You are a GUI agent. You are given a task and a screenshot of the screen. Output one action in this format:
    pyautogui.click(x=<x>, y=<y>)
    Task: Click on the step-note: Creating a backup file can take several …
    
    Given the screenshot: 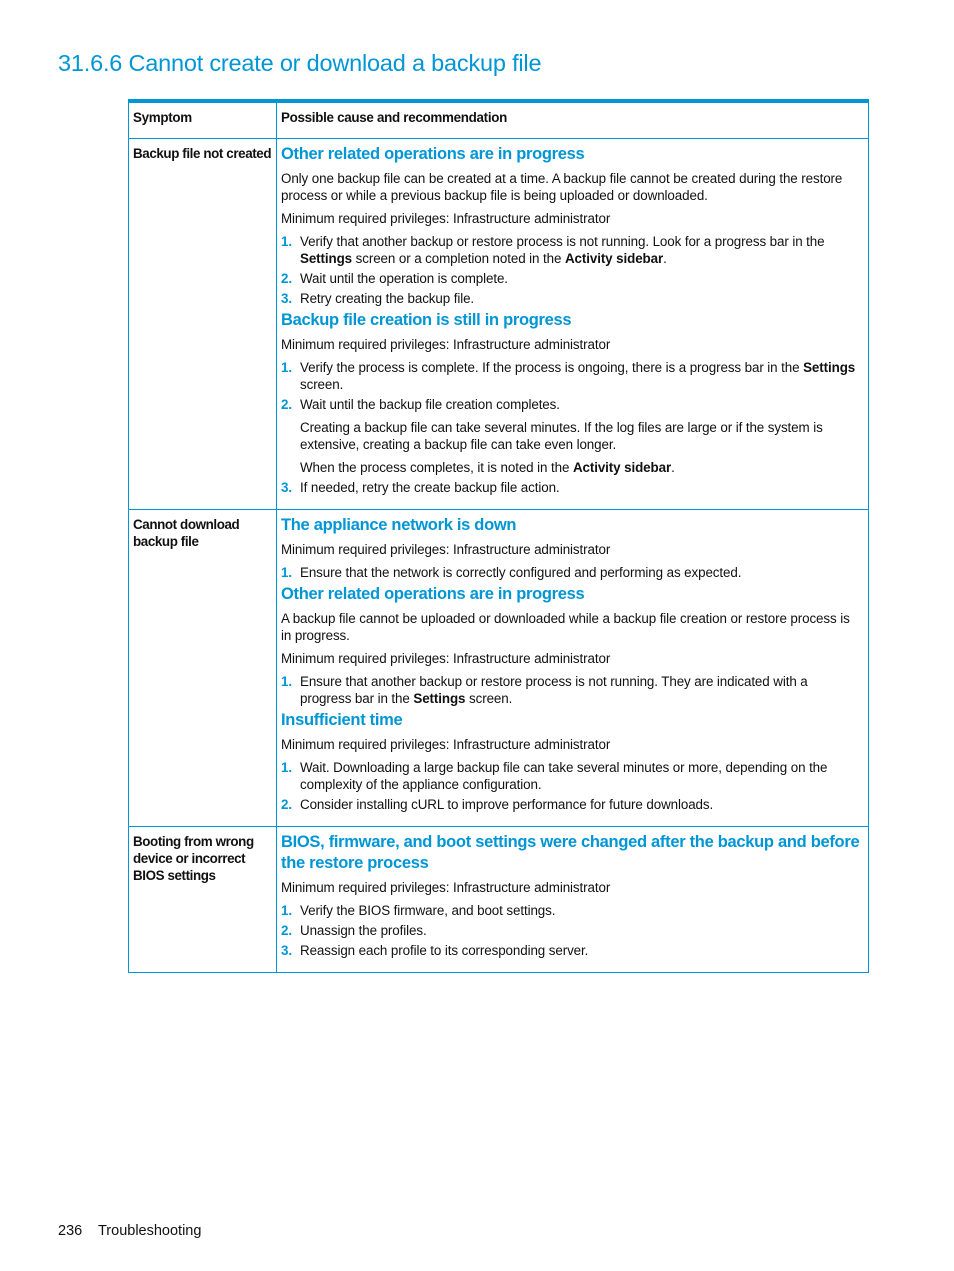 What is the action you would take?
    pyautogui.click(x=581, y=436)
    